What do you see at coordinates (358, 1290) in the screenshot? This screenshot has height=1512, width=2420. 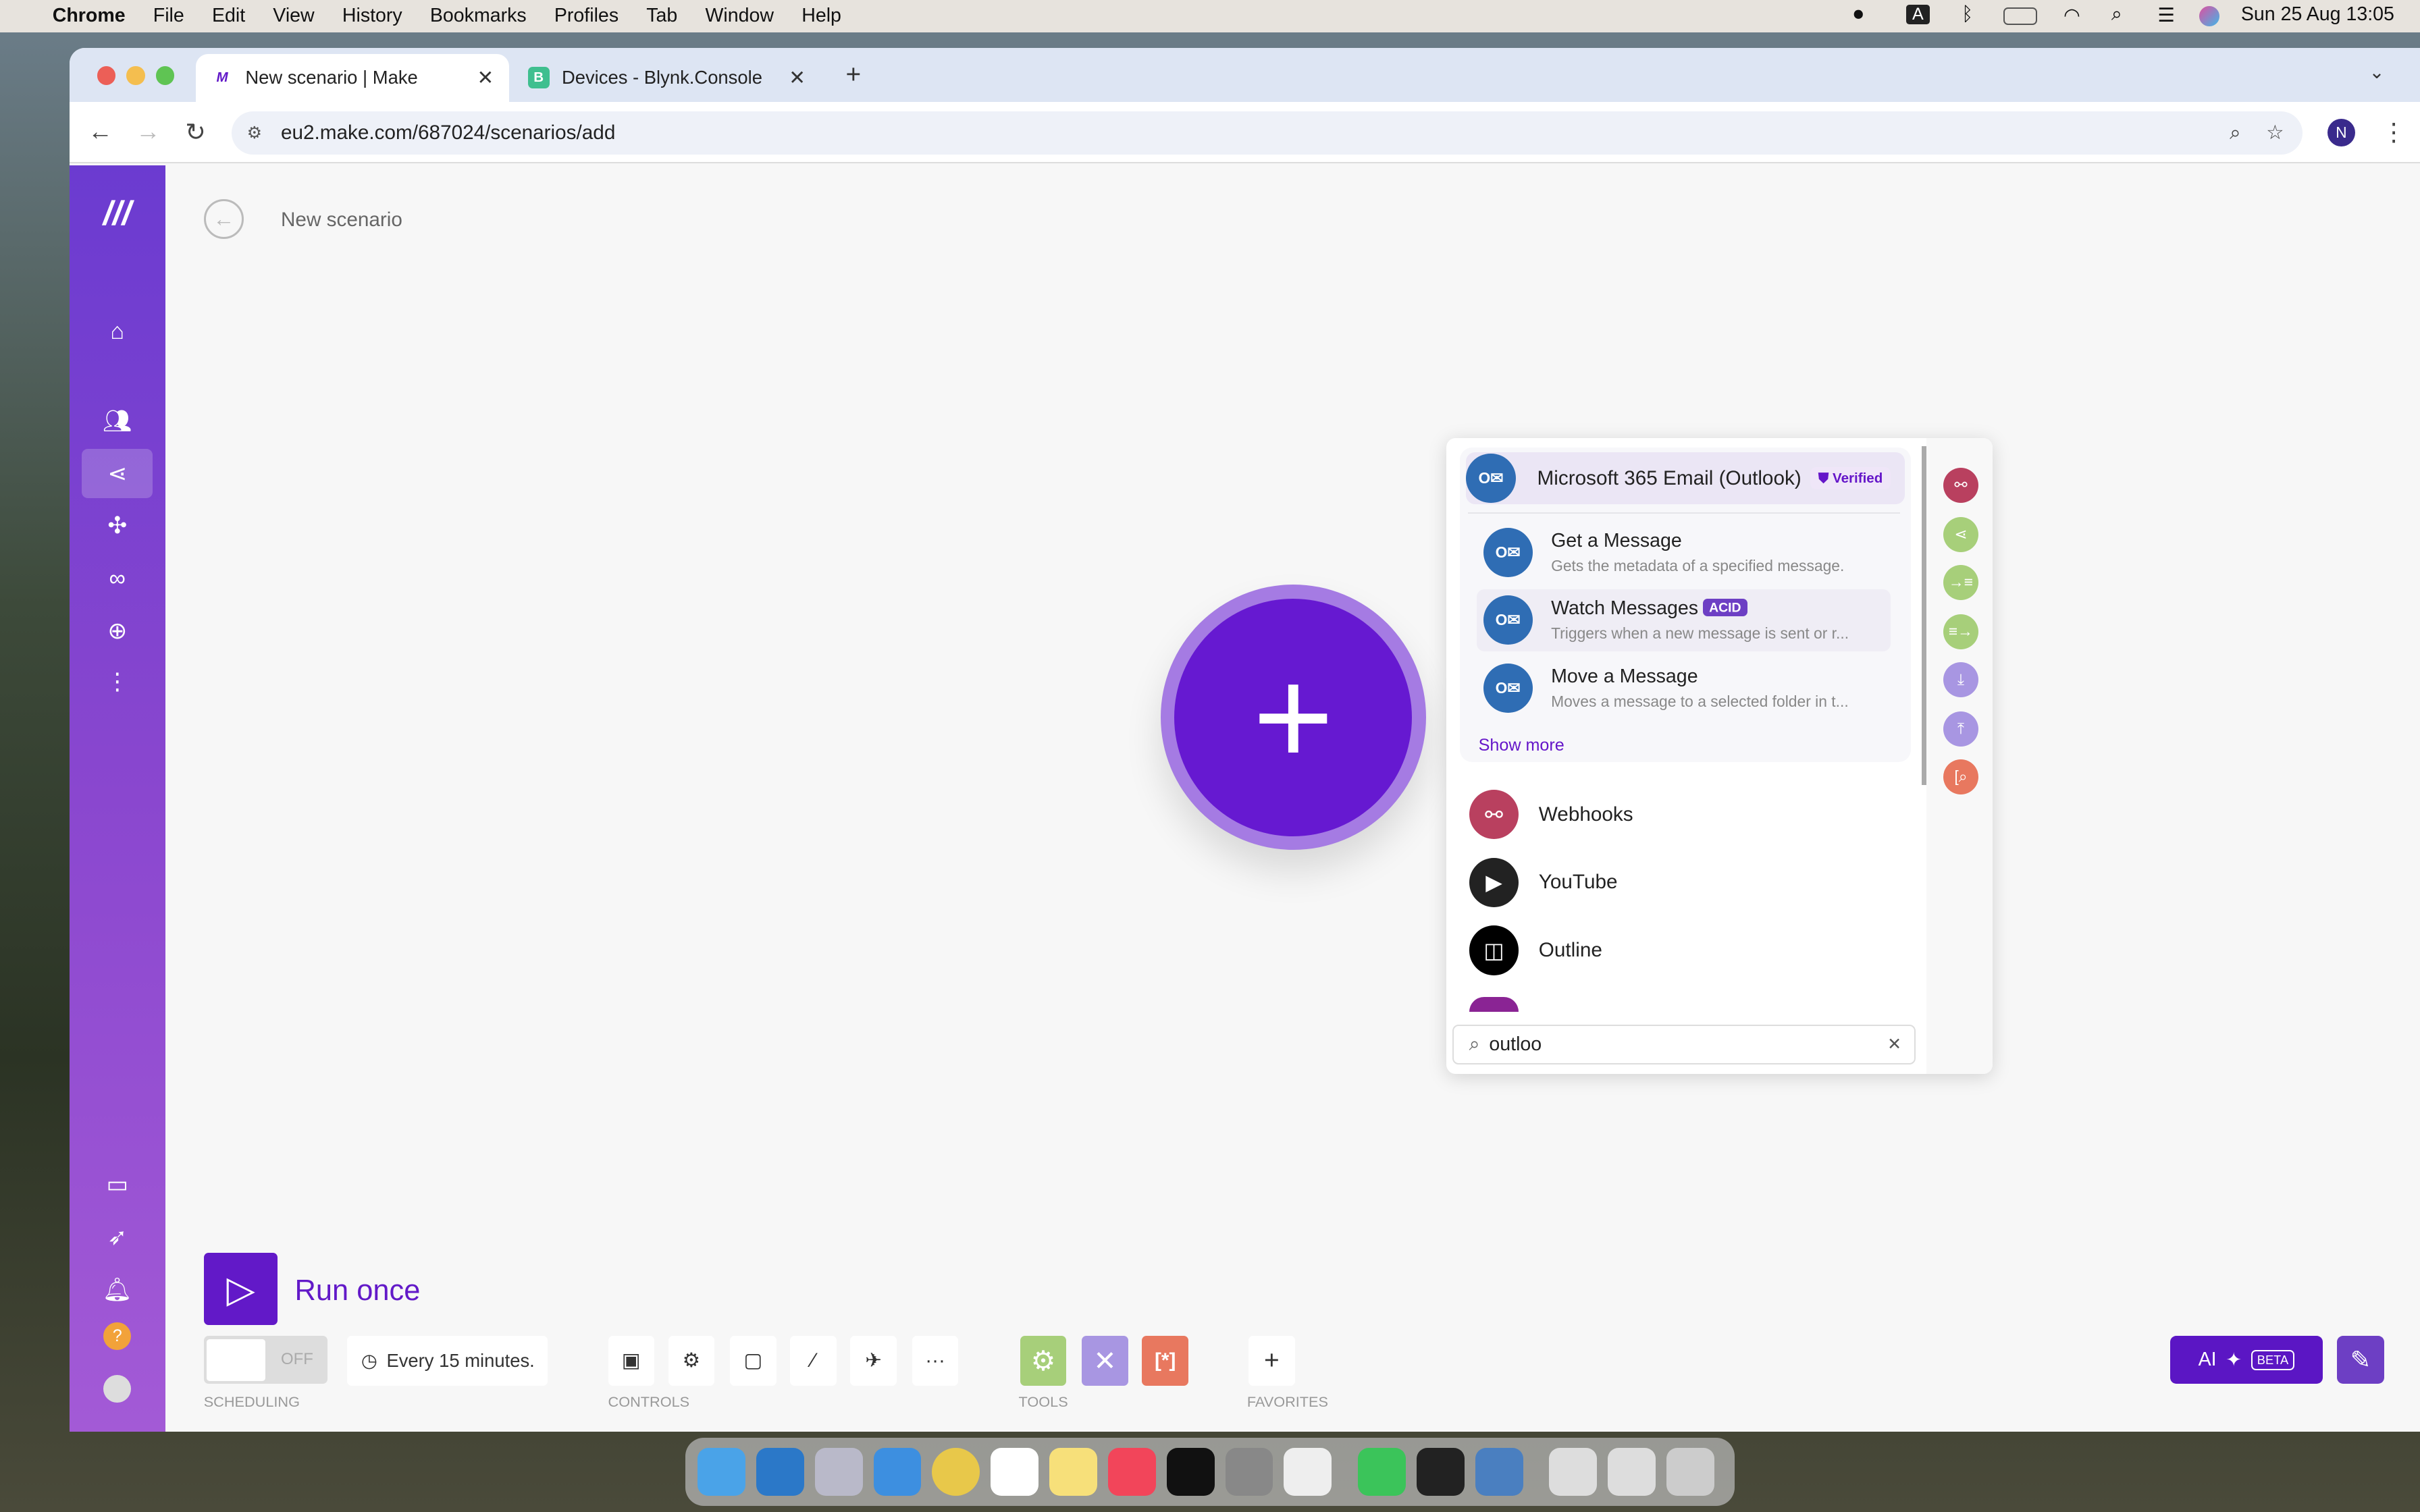 I see `run-once-label: Run once` at bounding box center [358, 1290].